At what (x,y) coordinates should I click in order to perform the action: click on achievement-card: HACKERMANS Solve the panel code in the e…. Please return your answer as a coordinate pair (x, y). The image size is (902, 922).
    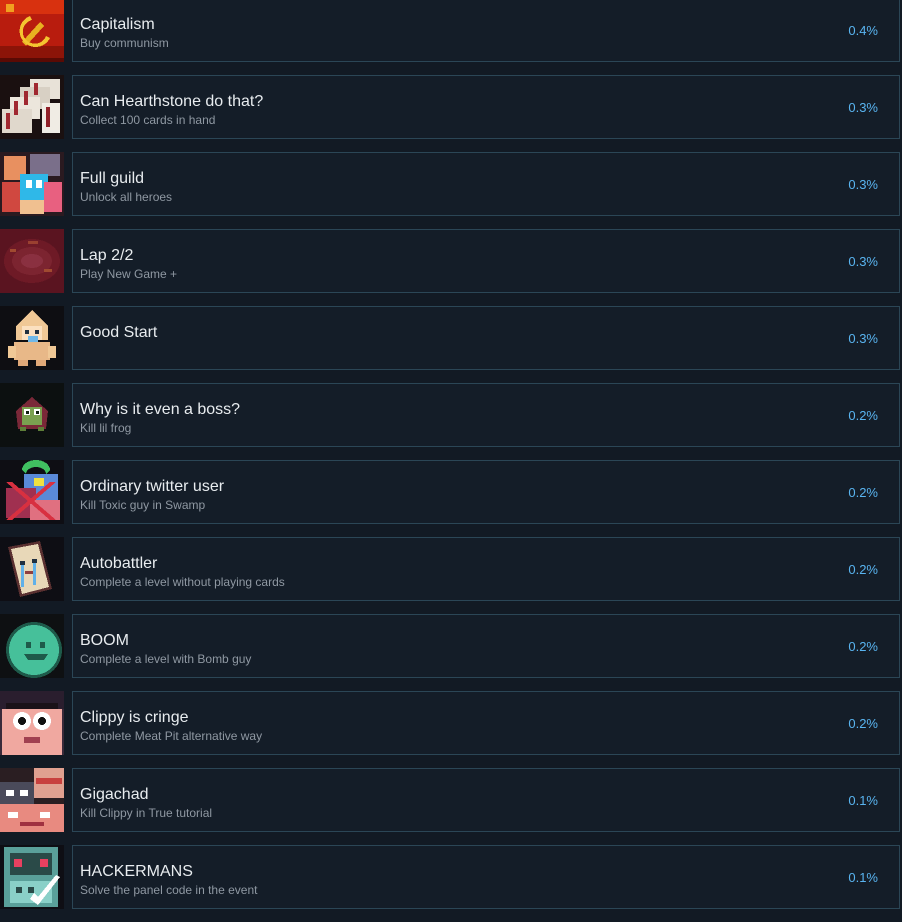
    Looking at the image, I should click on (486, 877).